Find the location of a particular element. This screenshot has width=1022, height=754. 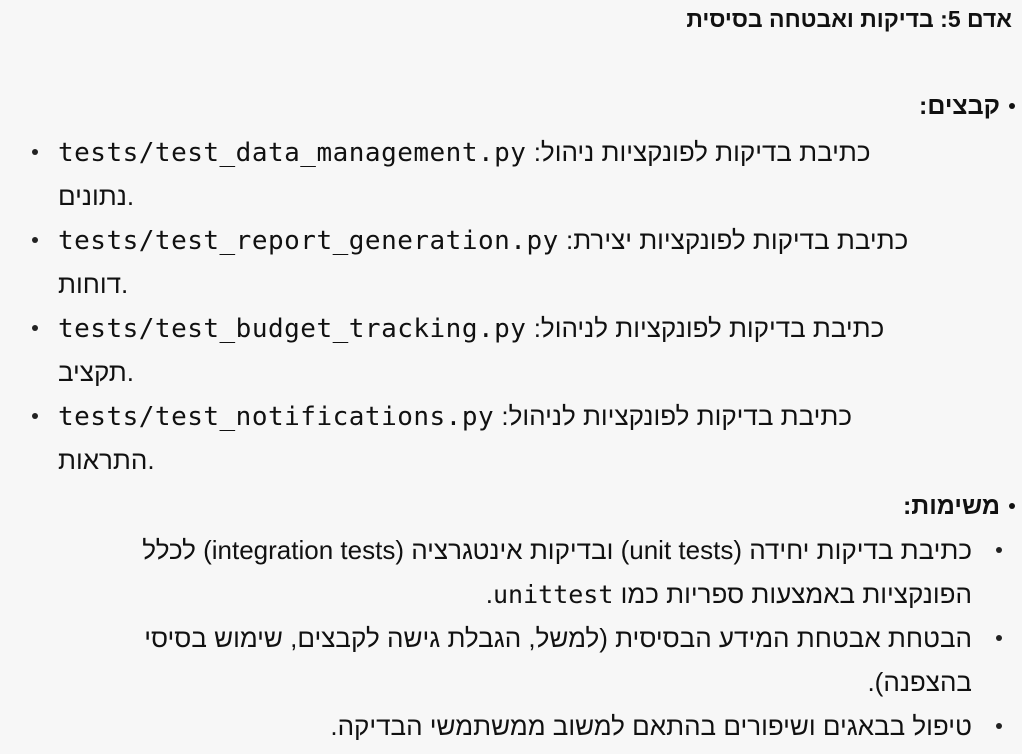

task-line2: בהצפנה). is located at coordinates (919, 682).